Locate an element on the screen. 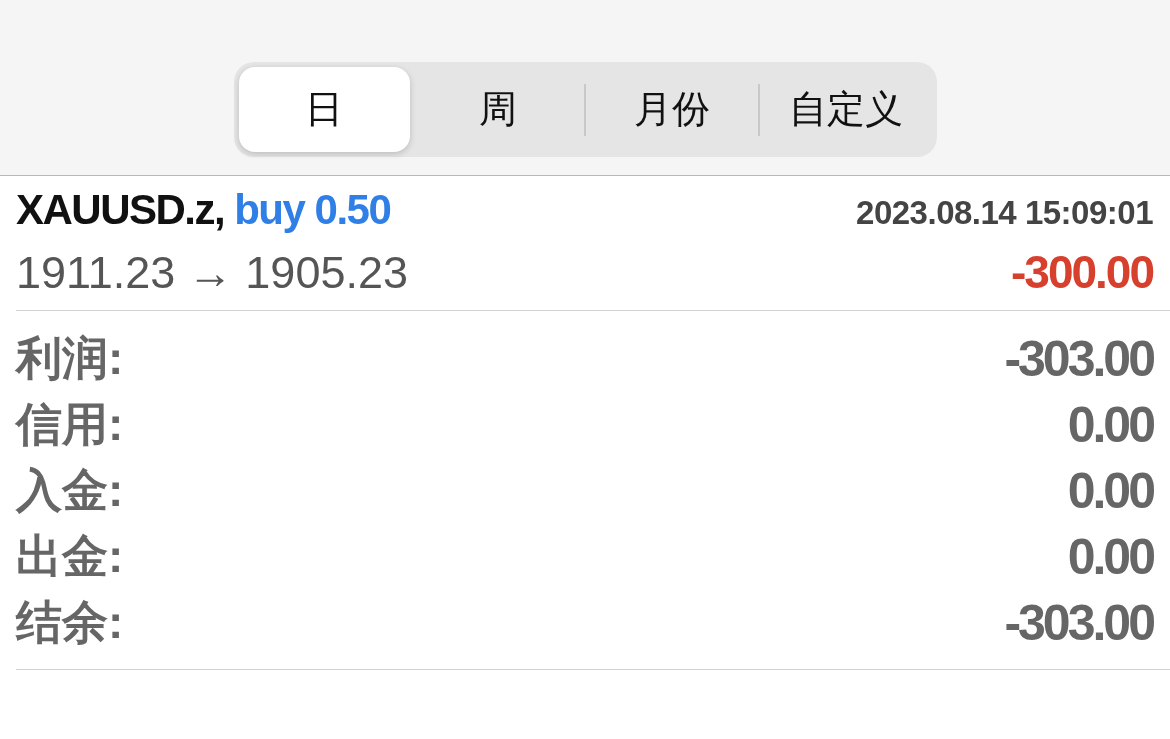 This screenshot has width=1170, height=739. summary-label: 出金: is located at coordinates (70, 556).